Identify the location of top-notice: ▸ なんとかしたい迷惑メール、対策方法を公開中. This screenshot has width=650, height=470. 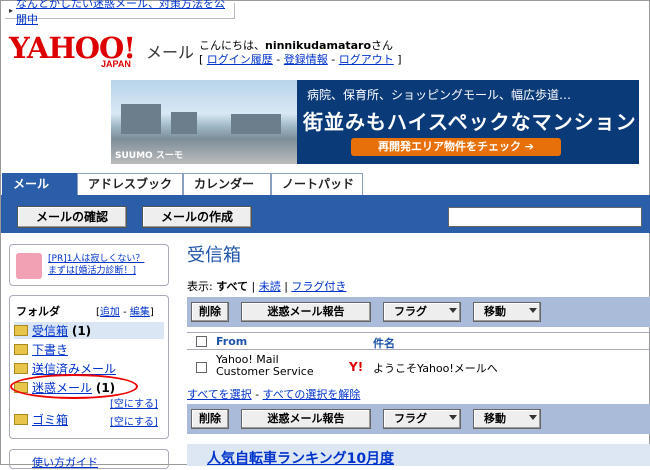
(120, 13).